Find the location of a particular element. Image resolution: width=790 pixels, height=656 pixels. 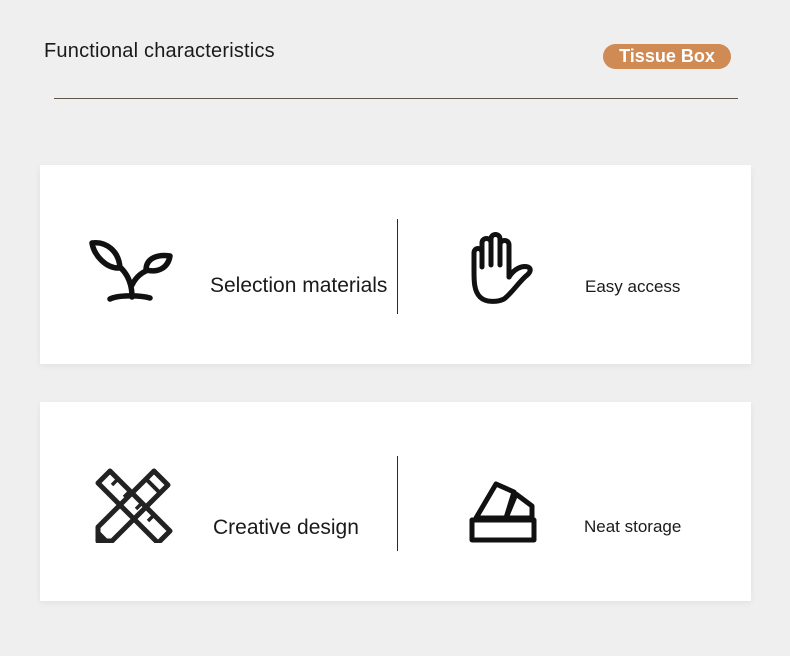

page-title: Functional characteristics is located at coordinates (159, 51).